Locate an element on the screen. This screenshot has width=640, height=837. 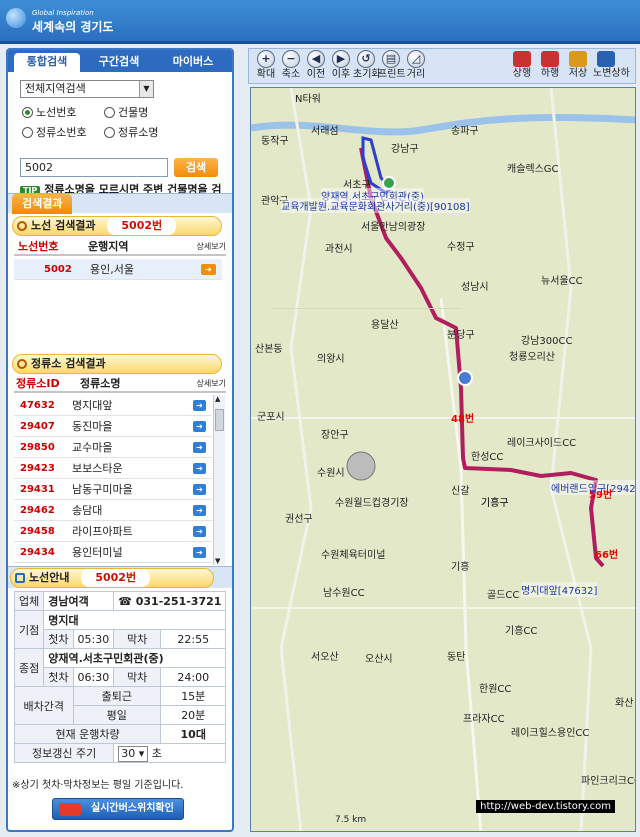
map-place-label: 캐슬렉스GC is located at coordinates (533, 169).